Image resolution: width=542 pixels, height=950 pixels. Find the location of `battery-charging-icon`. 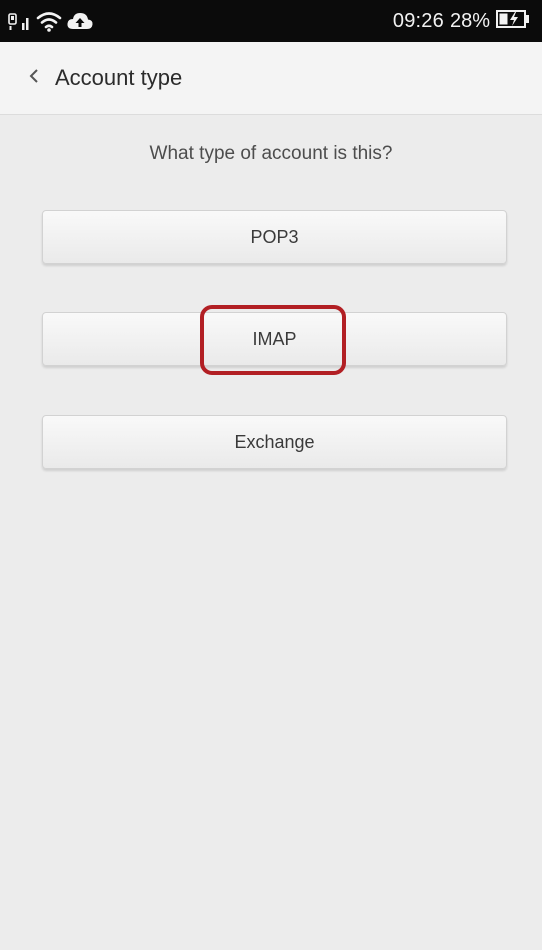

battery-charging-icon is located at coordinates (513, 21).